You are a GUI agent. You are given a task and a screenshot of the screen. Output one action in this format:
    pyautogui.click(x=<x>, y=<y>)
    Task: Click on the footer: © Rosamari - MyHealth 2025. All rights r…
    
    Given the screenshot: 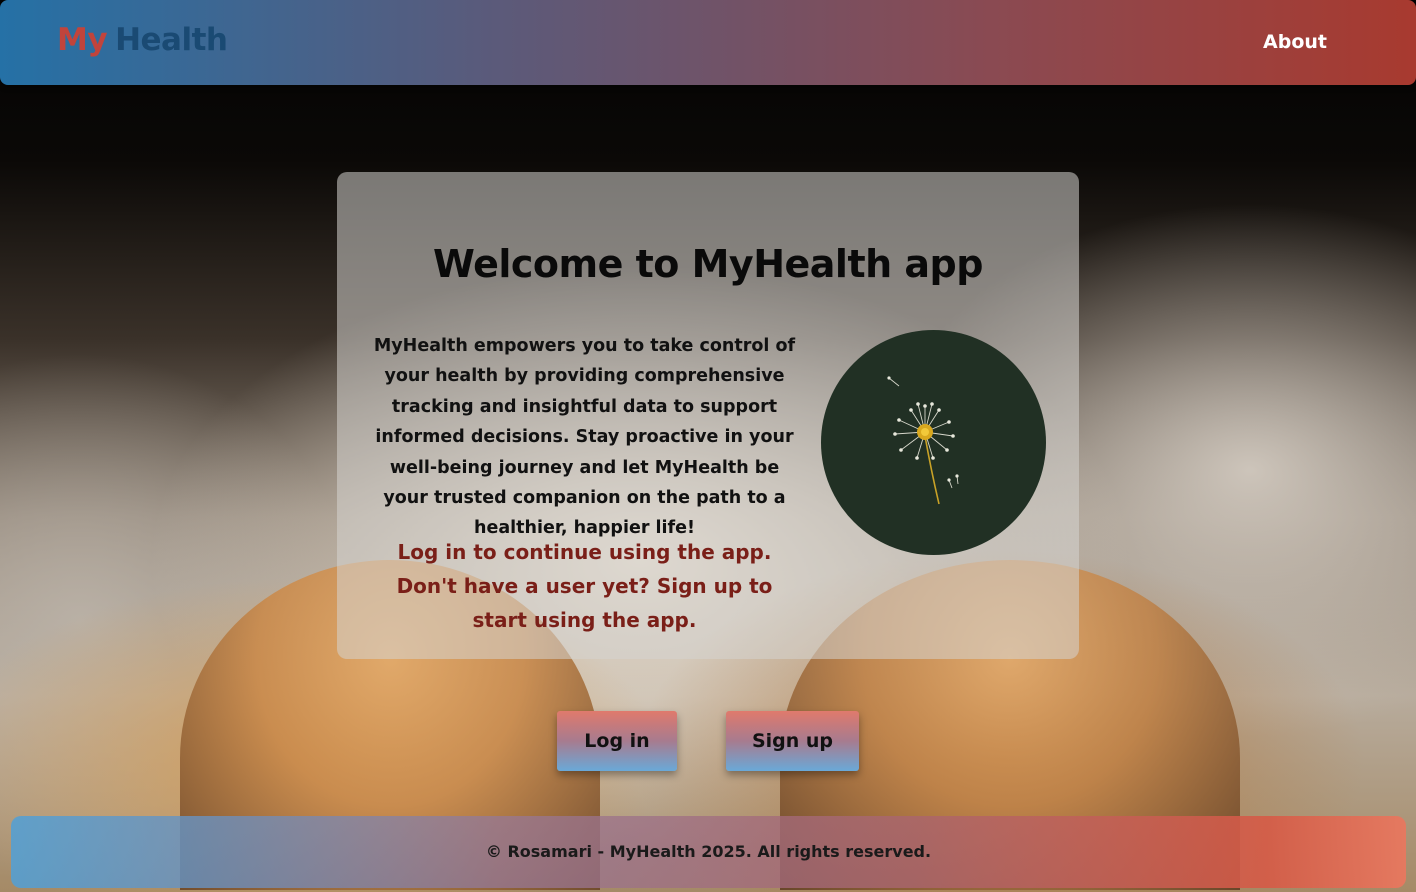 What is the action you would take?
    pyautogui.click(x=708, y=852)
    